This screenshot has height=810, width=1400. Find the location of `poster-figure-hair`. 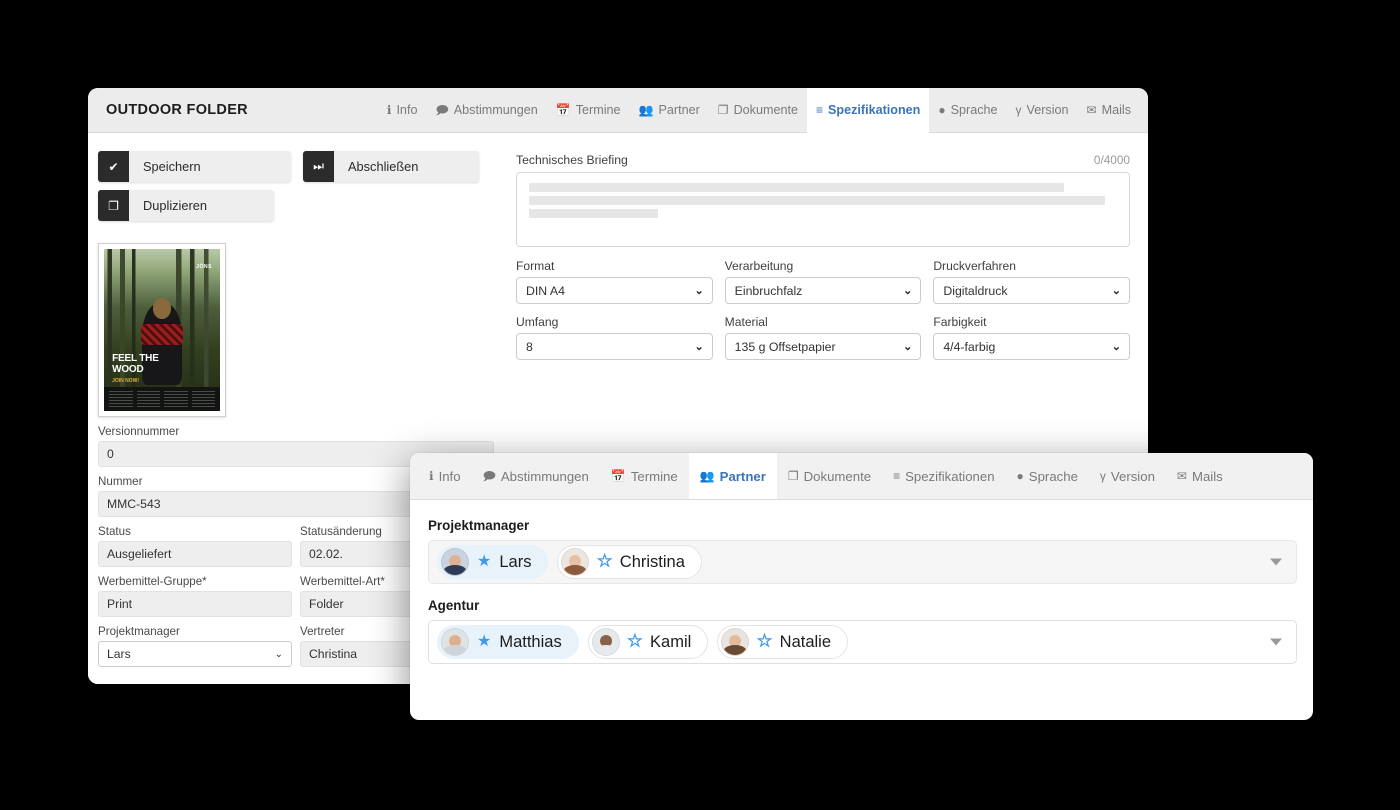

poster-figure-hair is located at coordinates (162, 308).